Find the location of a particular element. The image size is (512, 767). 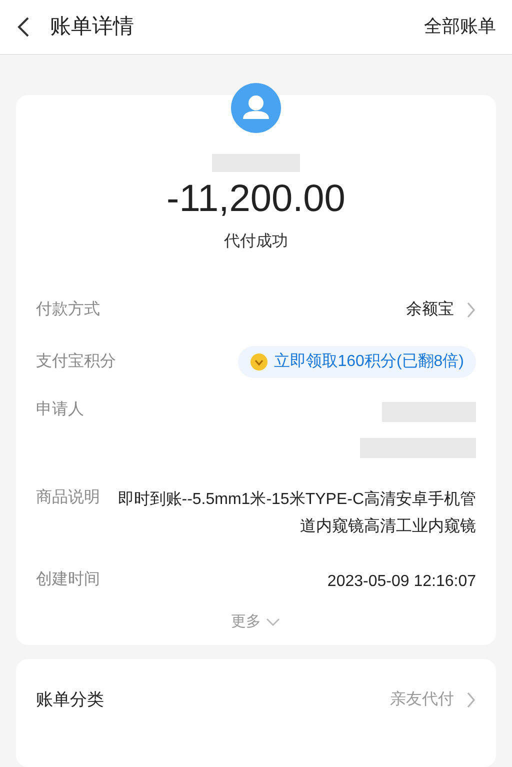

detail-link: 亲友代付 is located at coordinates (433, 700).